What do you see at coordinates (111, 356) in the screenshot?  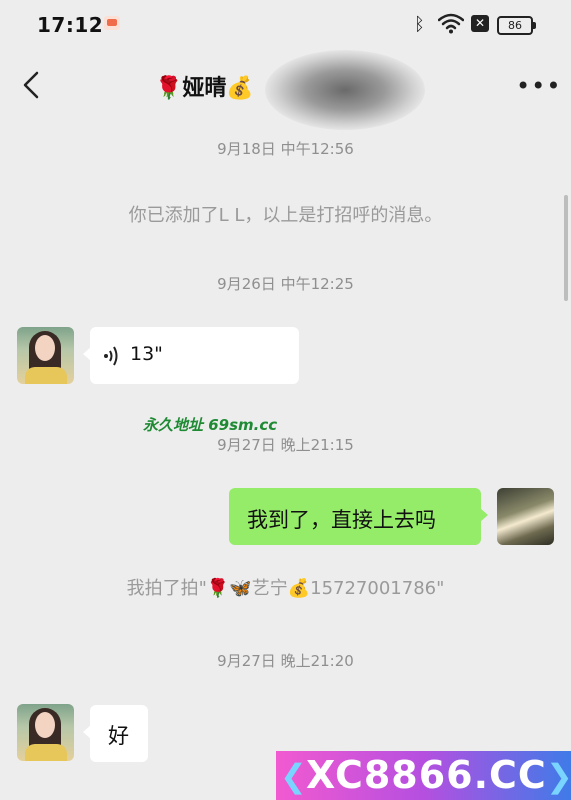 I see `voice-wave-icon` at bounding box center [111, 356].